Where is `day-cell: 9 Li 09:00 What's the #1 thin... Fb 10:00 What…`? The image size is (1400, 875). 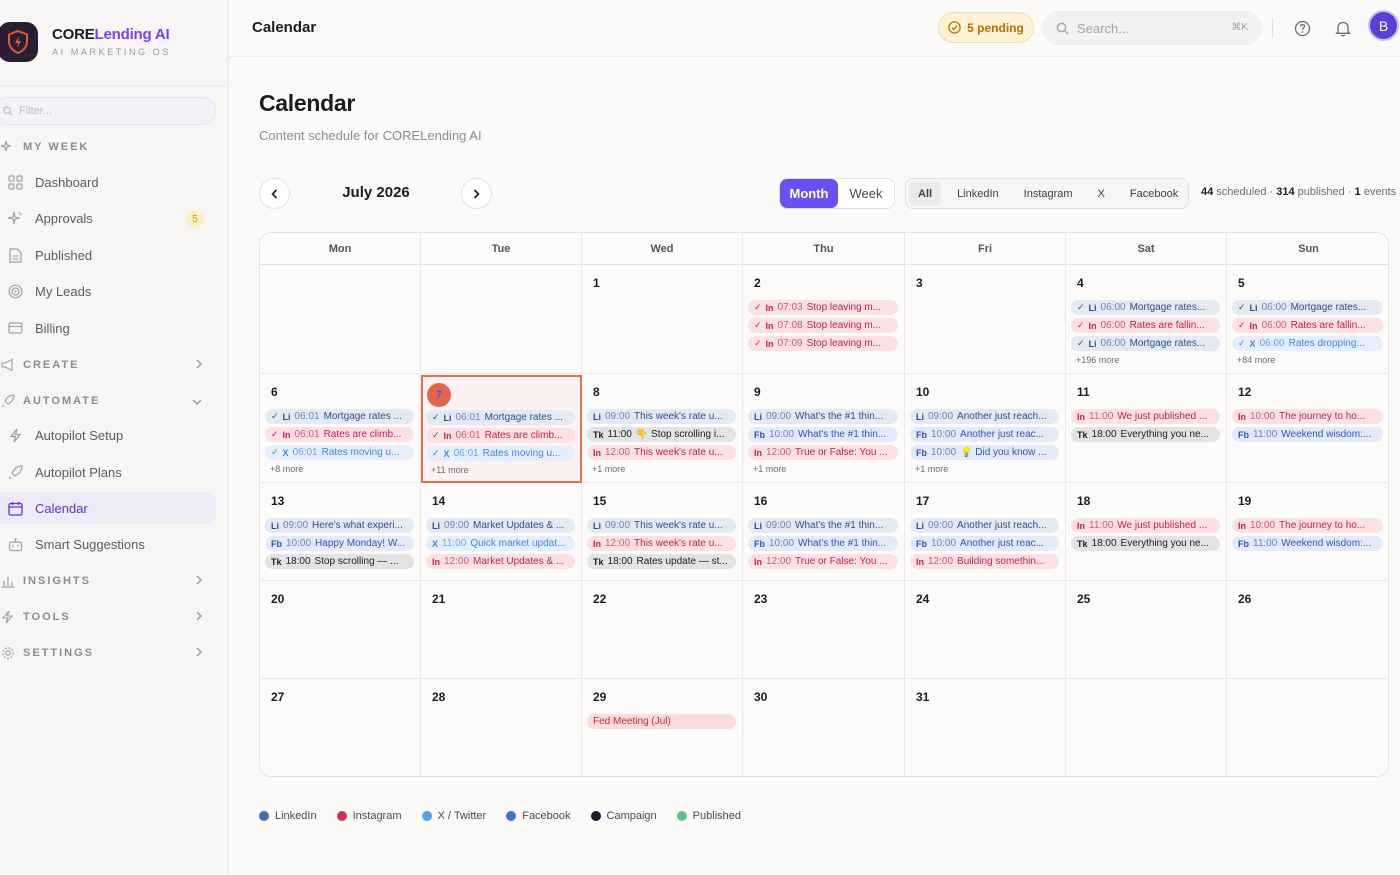 day-cell: 9 Li 09:00 What's the #1 thin... Fb 10:00 What… is located at coordinates (824, 428).